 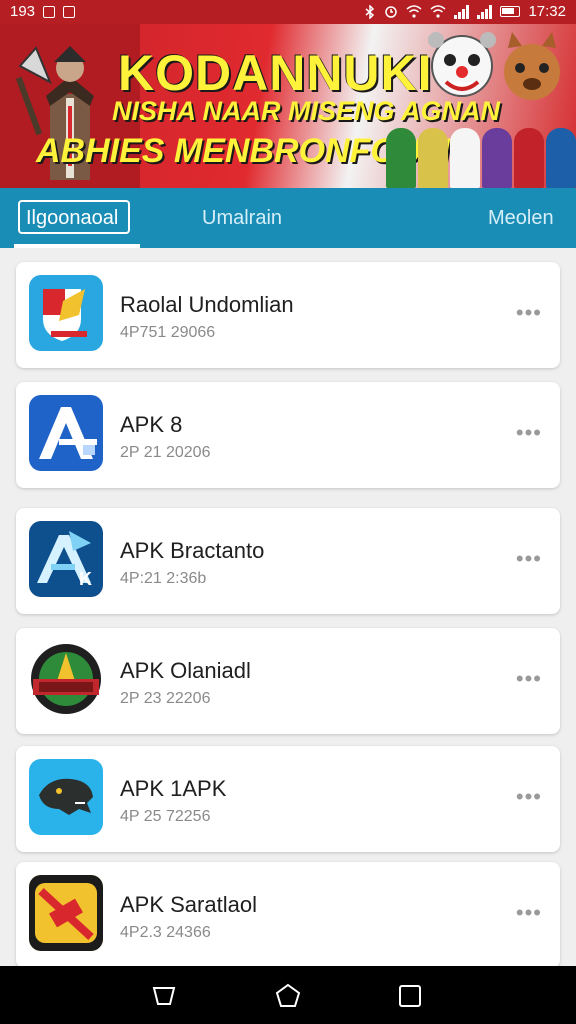 What do you see at coordinates (66, 913) in the screenshot?
I see `blocked-app-icon` at bounding box center [66, 913].